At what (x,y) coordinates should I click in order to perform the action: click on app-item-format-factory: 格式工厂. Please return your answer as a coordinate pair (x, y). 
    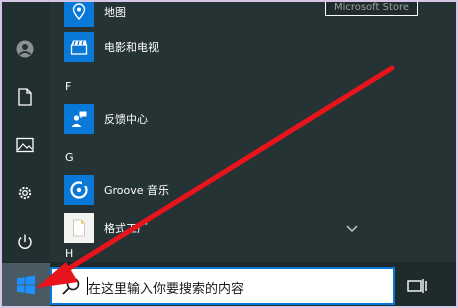
    Looking at the image, I should click on (106, 228).